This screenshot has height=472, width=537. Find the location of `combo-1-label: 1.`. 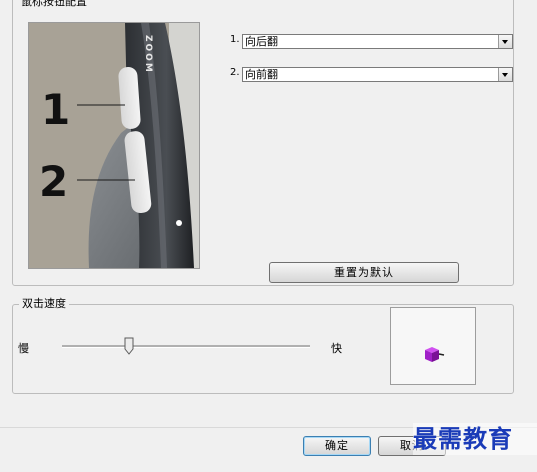

combo-1-label: 1. is located at coordinates (235, 39).